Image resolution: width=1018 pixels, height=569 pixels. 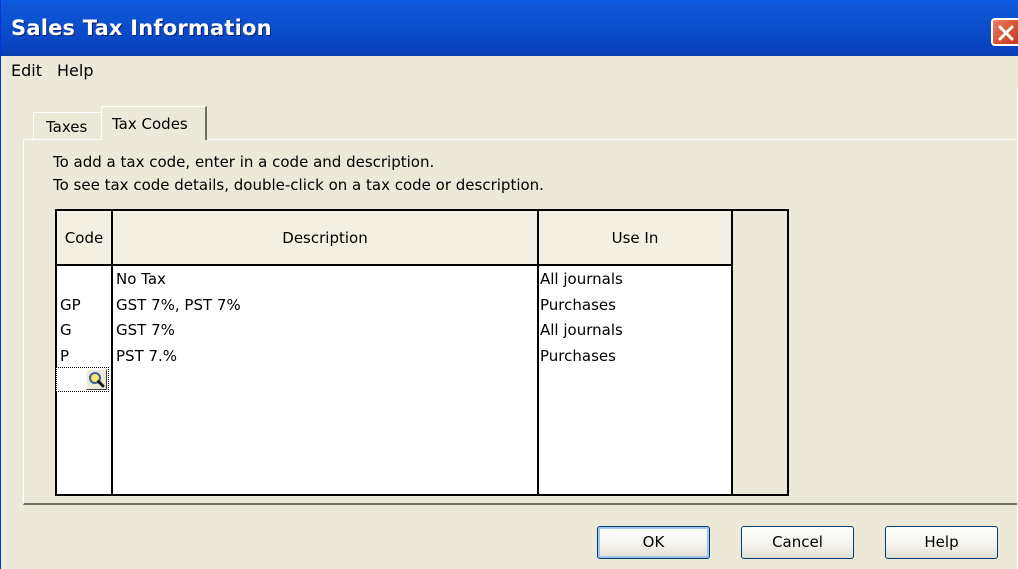 What do you see at coordinates (150, 124) in the screenshot?
I see `tab-tax-codes-label: Tax Codes` at bounding box center [150, 124].